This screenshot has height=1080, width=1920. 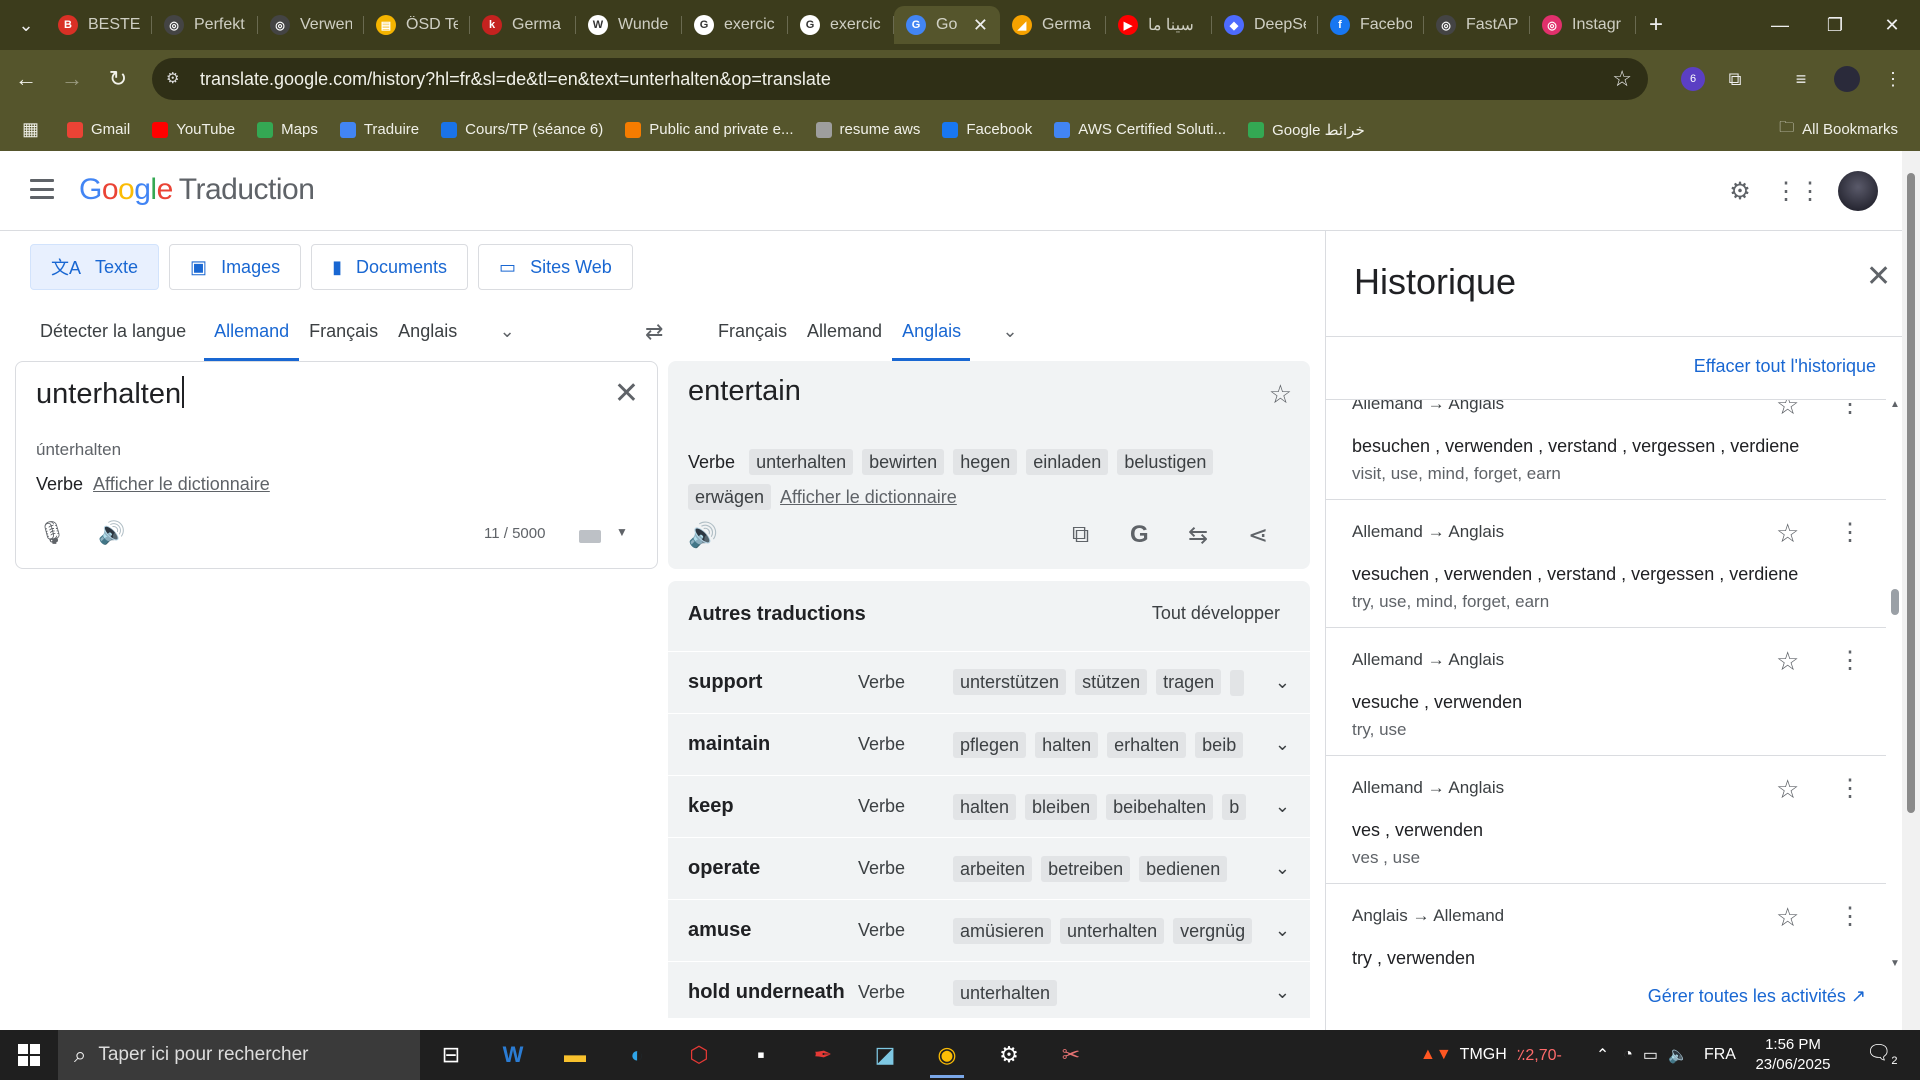 What do you see at coordinates (1785, 366) in the screenshot?
I see `clear-history-button: Effacer tout l'historique` at bounding box center [1785, 366].